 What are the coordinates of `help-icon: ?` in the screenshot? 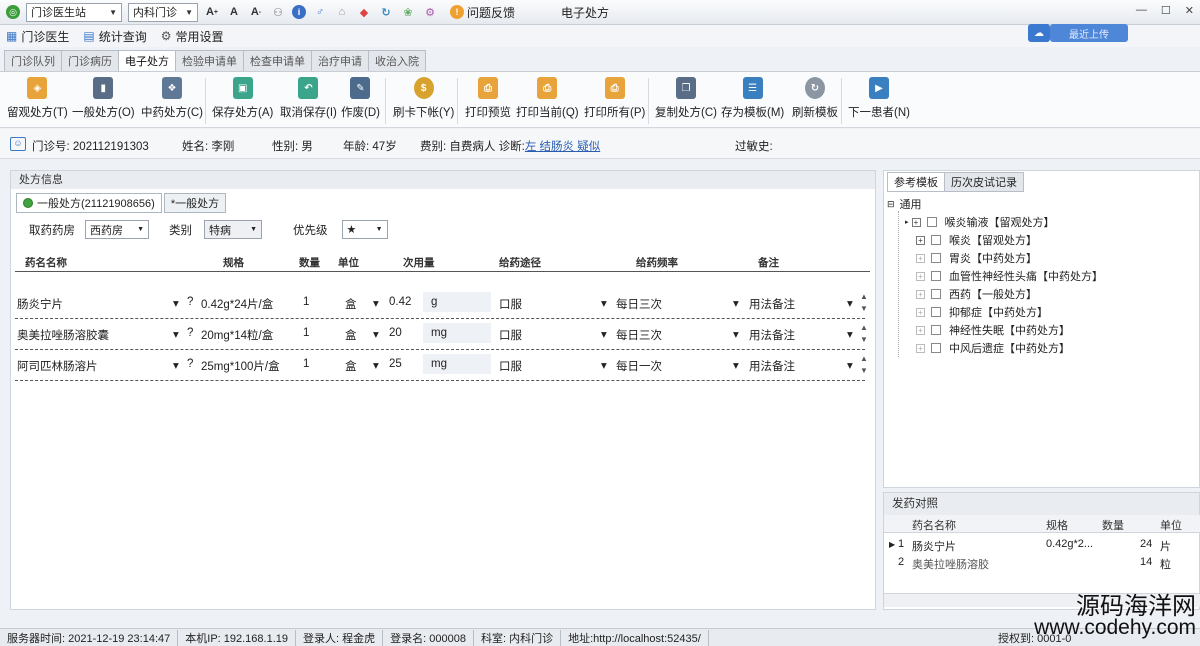 It's located at (190, 333).